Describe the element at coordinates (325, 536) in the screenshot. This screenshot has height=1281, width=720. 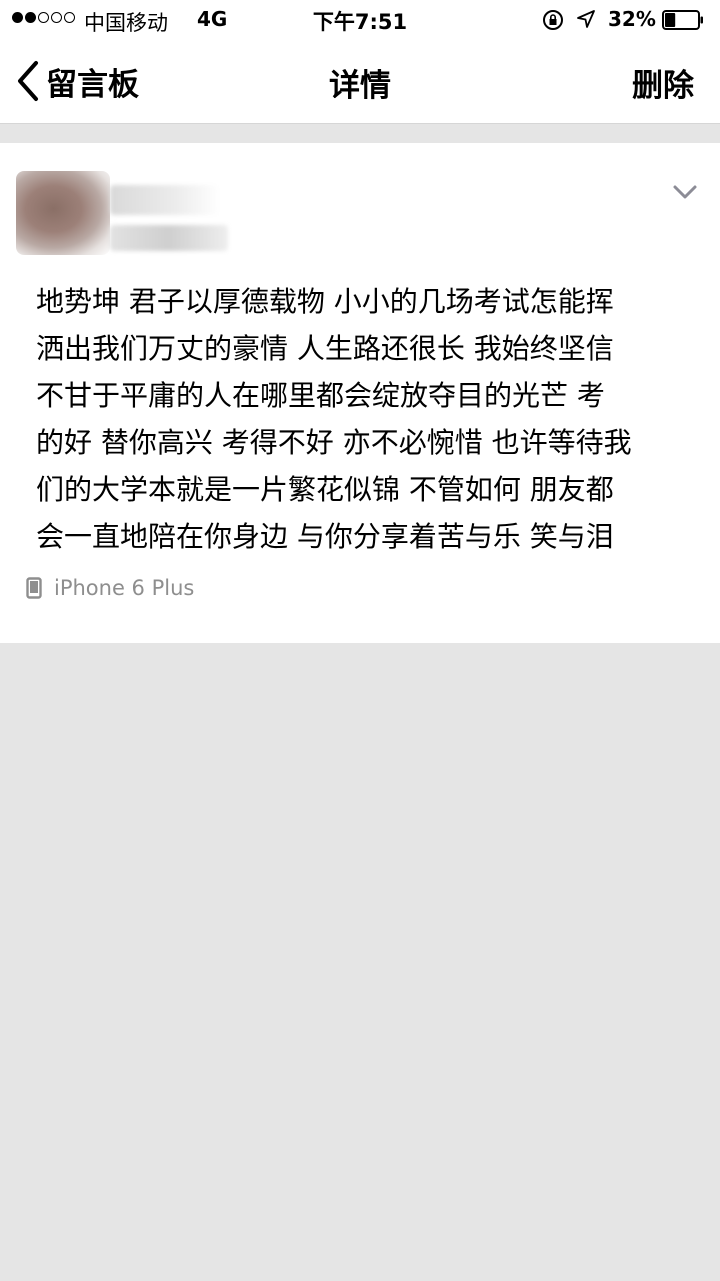
I see `message-line: 会一直地陪在你身边 与你分享着苦与乐 笑与泪` at that location.